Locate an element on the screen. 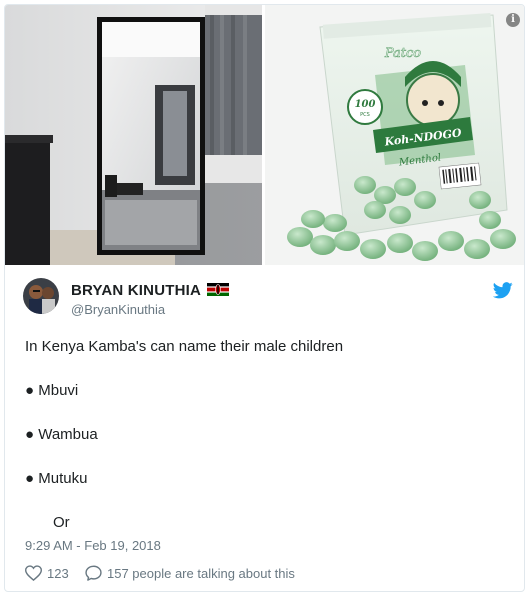 Image resolution: width=531 pixels, height=600 pixels. avatar is located at coordinates (41, 296).